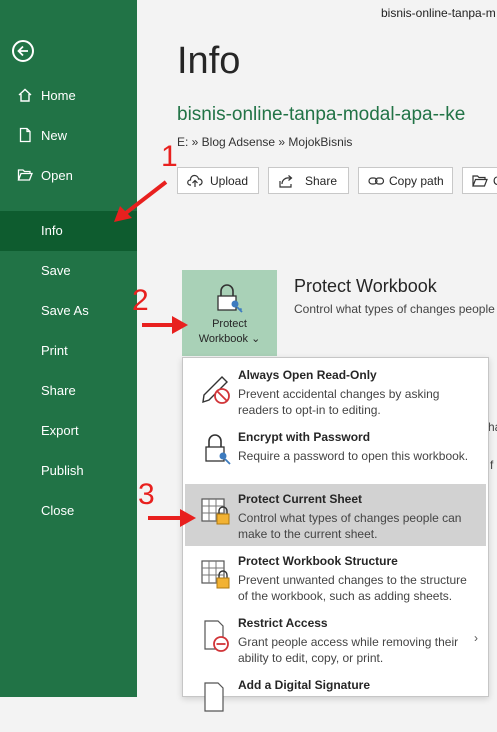  I want to click on hidden-text-fragment: ha, so click(492, 427).